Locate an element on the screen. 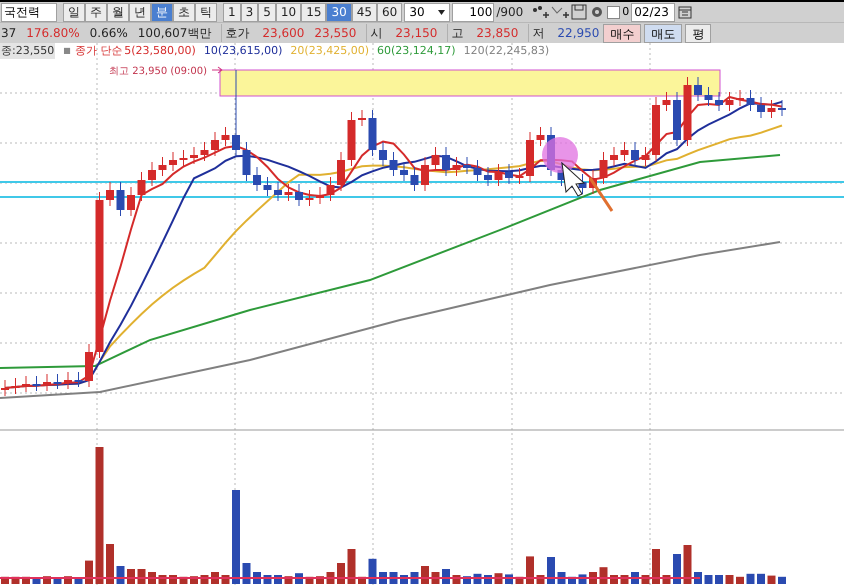 The image size is (844, 586). dropdown-caret-icon is located at coordinates (442, 12).